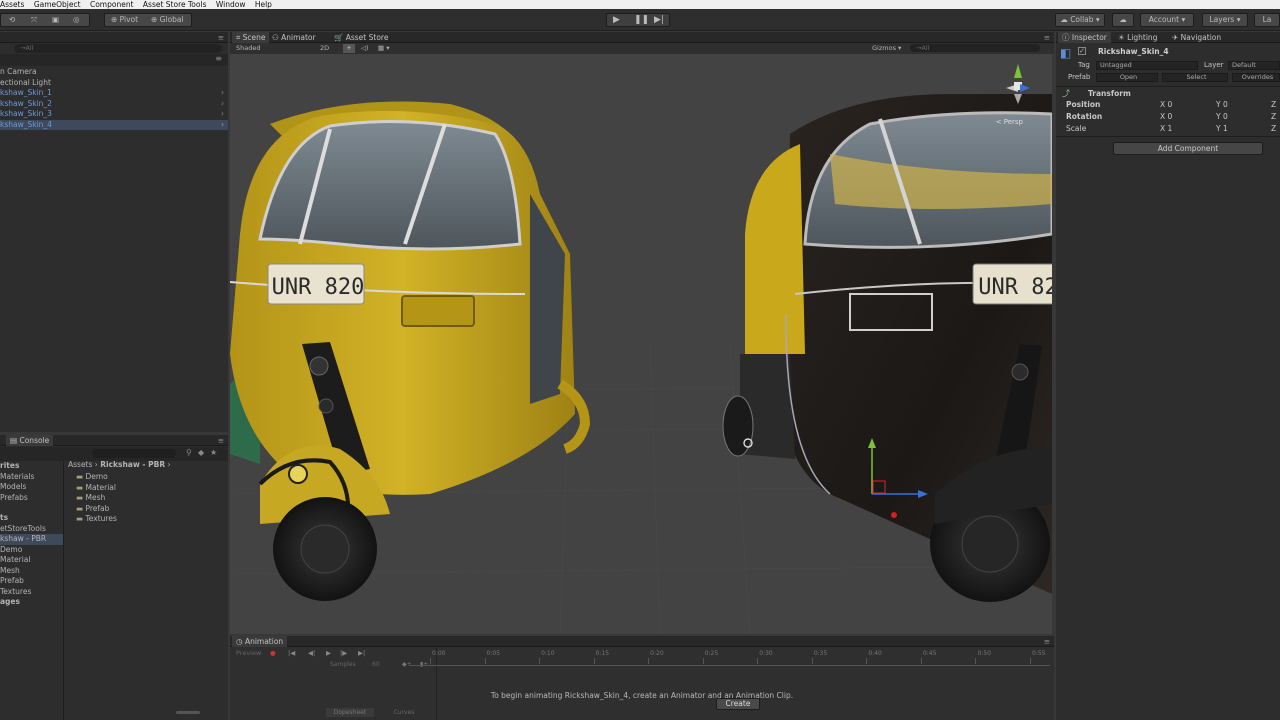  What do you see at coordinates (248, 653) in the screenshot?
I see `preview-toggle: Preview` at bounding box center [248, 653].